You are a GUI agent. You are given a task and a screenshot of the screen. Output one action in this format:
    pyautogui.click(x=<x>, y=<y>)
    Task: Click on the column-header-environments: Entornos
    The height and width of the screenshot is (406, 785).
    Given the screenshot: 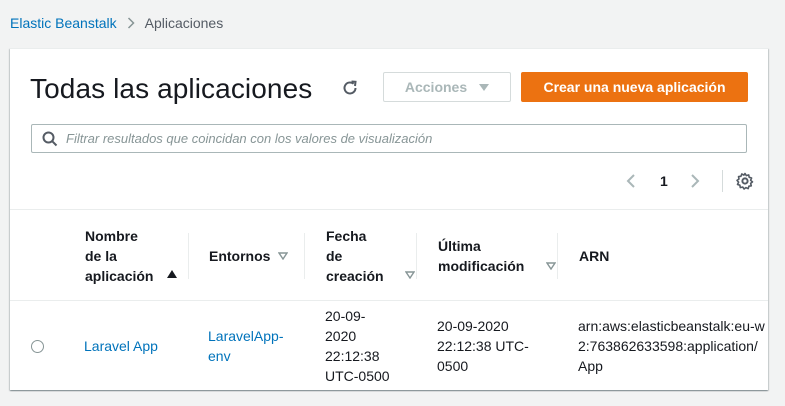 What is the action you would take?
    pyautogui.click(x=247, y=255)
    